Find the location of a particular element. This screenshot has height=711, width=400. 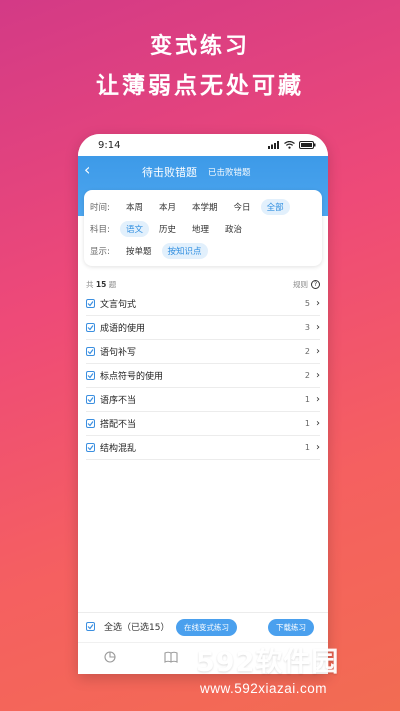

item-count: 5 is located at coordinates (307, 303).